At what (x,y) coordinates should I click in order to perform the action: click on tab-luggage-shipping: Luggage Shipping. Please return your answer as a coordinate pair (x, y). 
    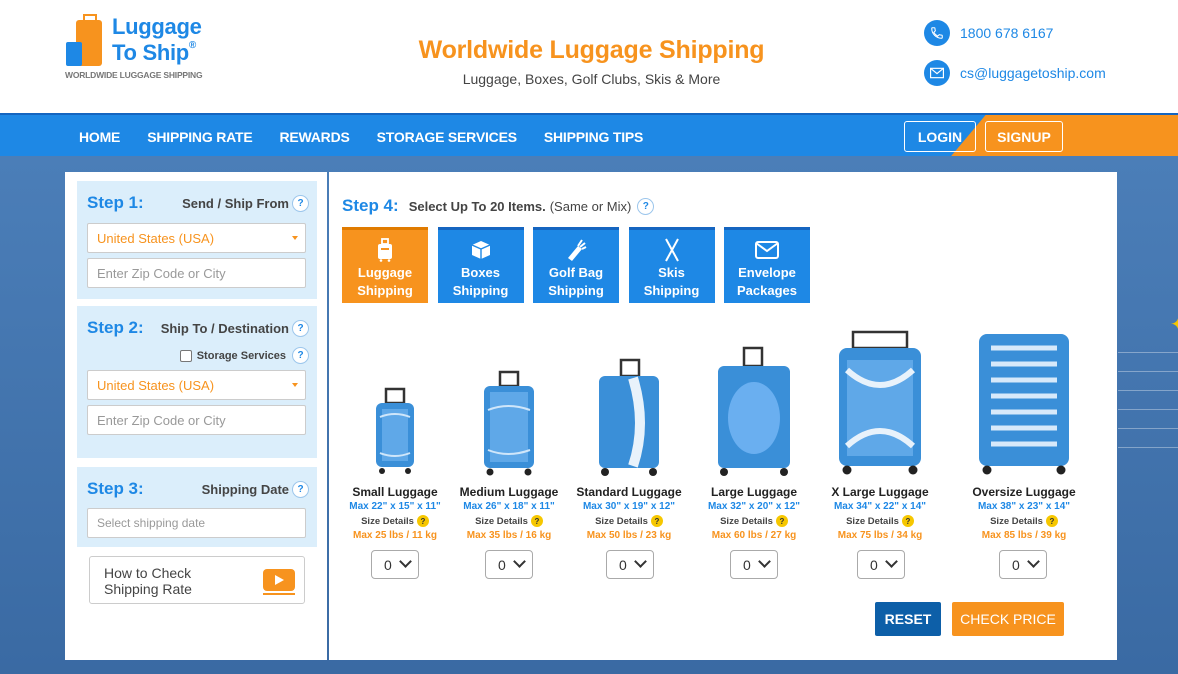
    Looking at the image, I should click on (385, 265).